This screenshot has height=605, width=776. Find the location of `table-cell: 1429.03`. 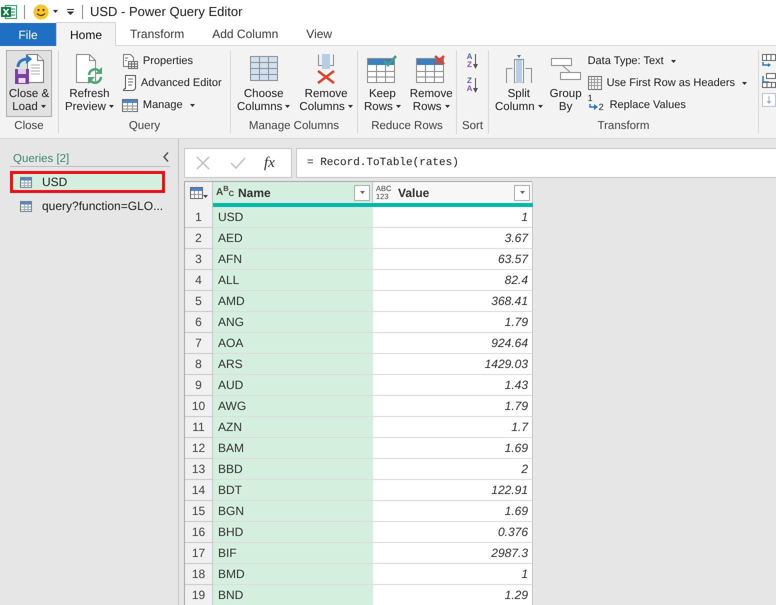

table-cell: 1429.03 is located at coordinates (453, 364).